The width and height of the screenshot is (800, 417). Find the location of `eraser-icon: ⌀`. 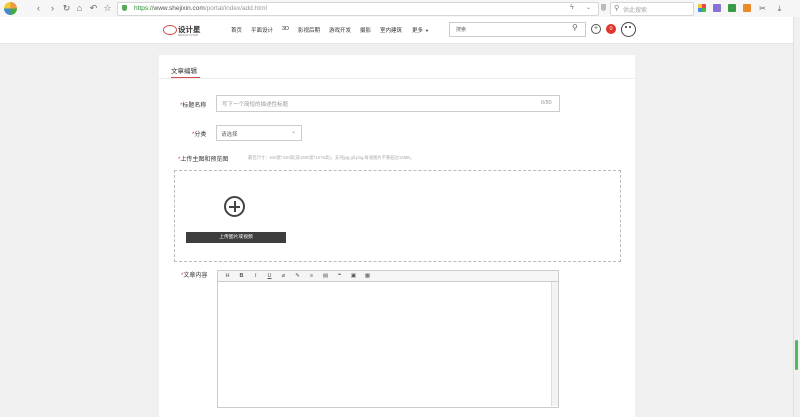

eraser-icon: ⌀ is located at coordinates (283, 276).